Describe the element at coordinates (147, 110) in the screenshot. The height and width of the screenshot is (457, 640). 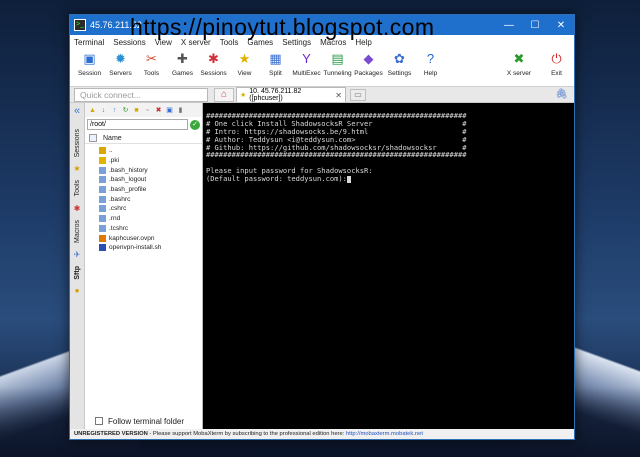
I see `new-file-icon: ▫` at that location.